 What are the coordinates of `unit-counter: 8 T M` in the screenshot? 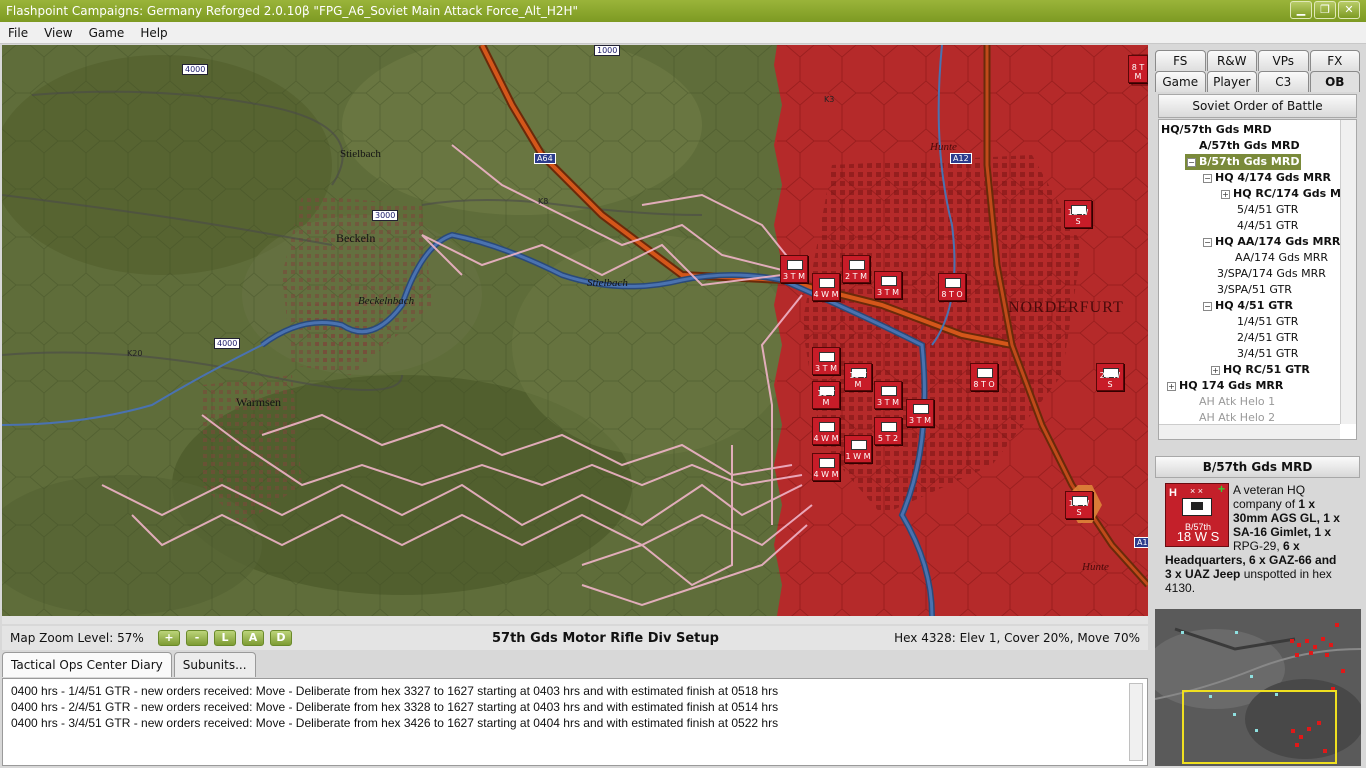 It's located at (1138, 69).